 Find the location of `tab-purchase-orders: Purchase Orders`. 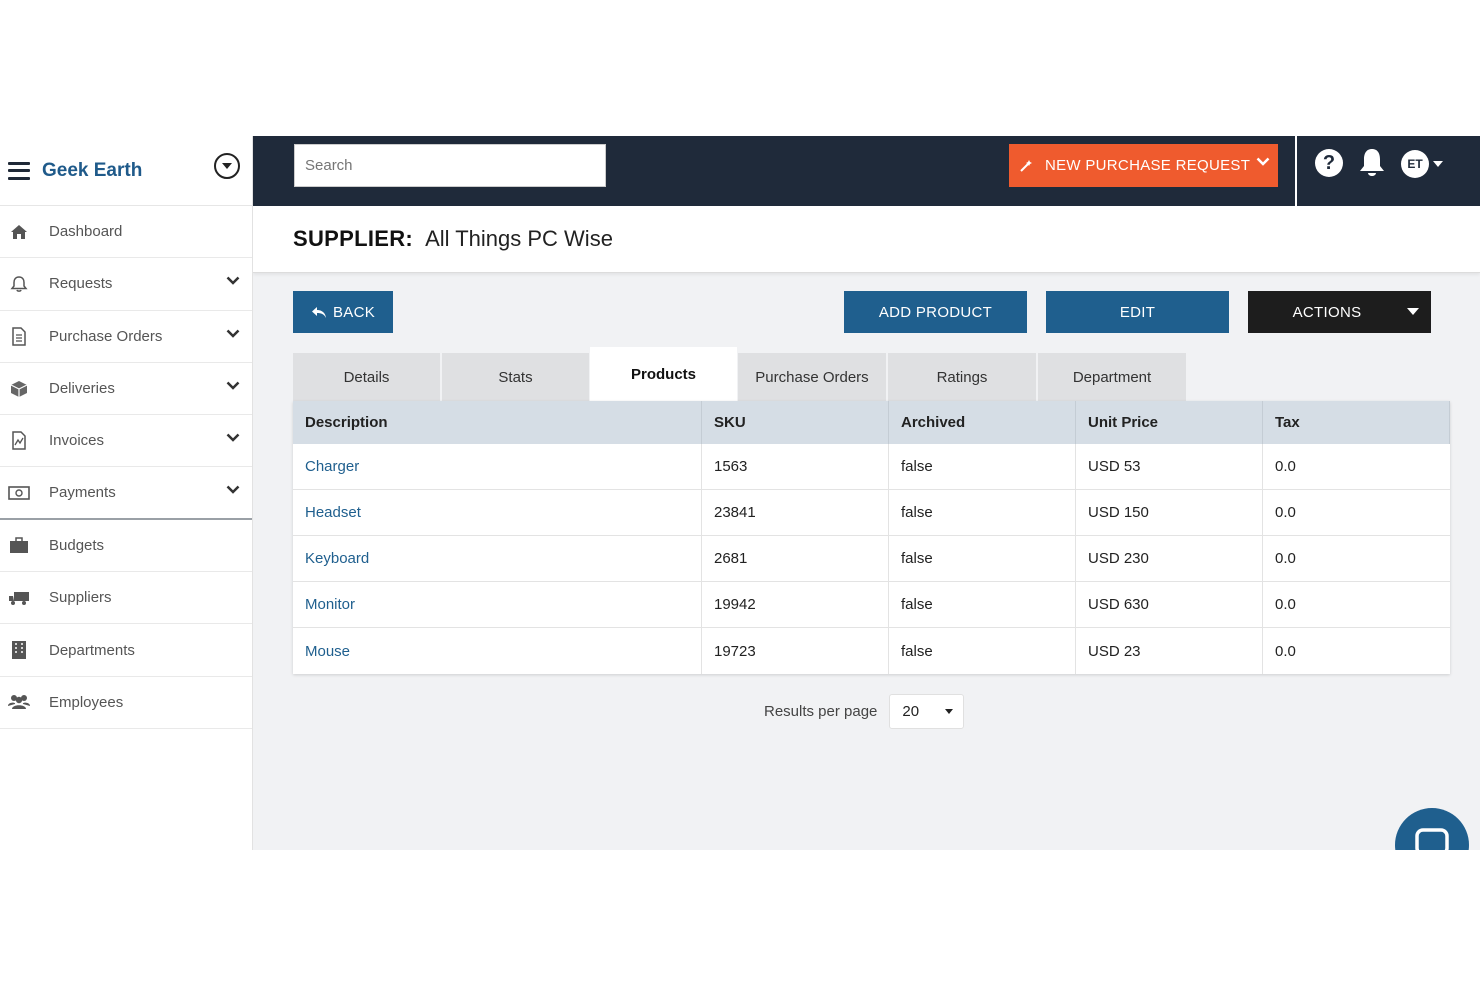

tab-purchase-orders: Purchase Orders is located at coordinates (812, 377).